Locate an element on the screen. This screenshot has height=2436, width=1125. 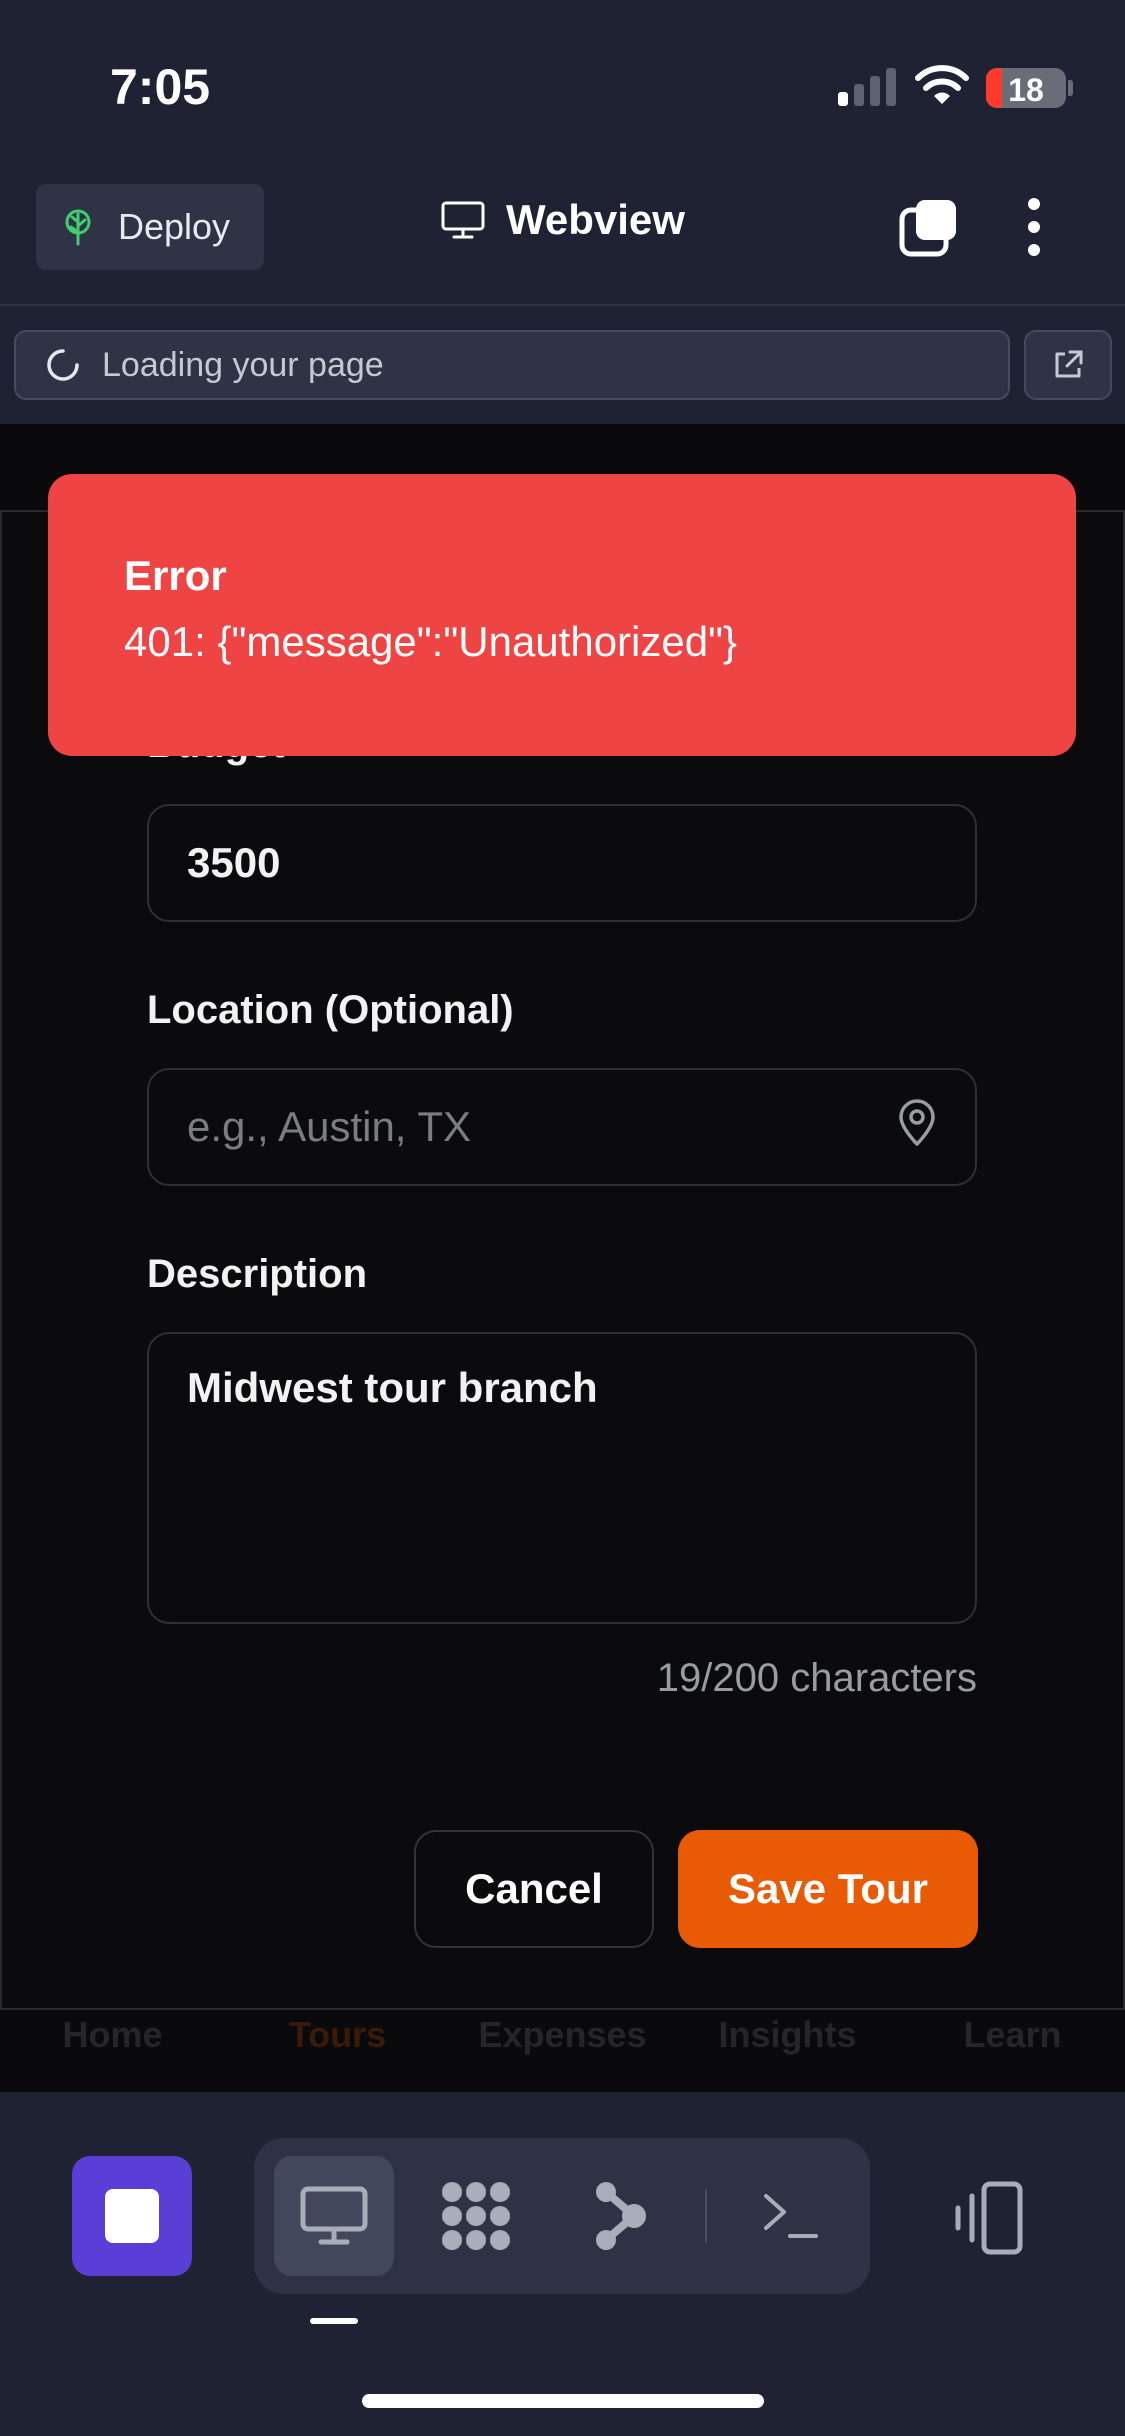
description-textarea: Midwest tour branch is located at coordinates (562, 1478).